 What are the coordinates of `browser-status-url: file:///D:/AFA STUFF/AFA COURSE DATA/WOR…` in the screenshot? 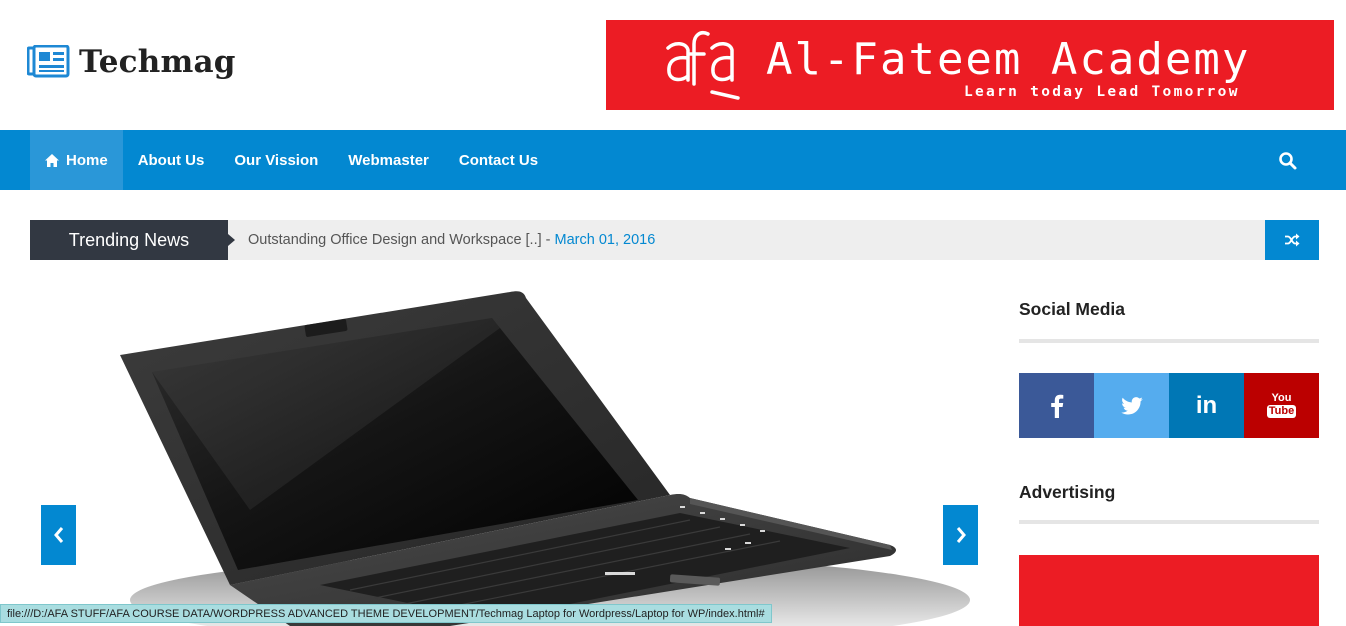 It's located at (386, 613).